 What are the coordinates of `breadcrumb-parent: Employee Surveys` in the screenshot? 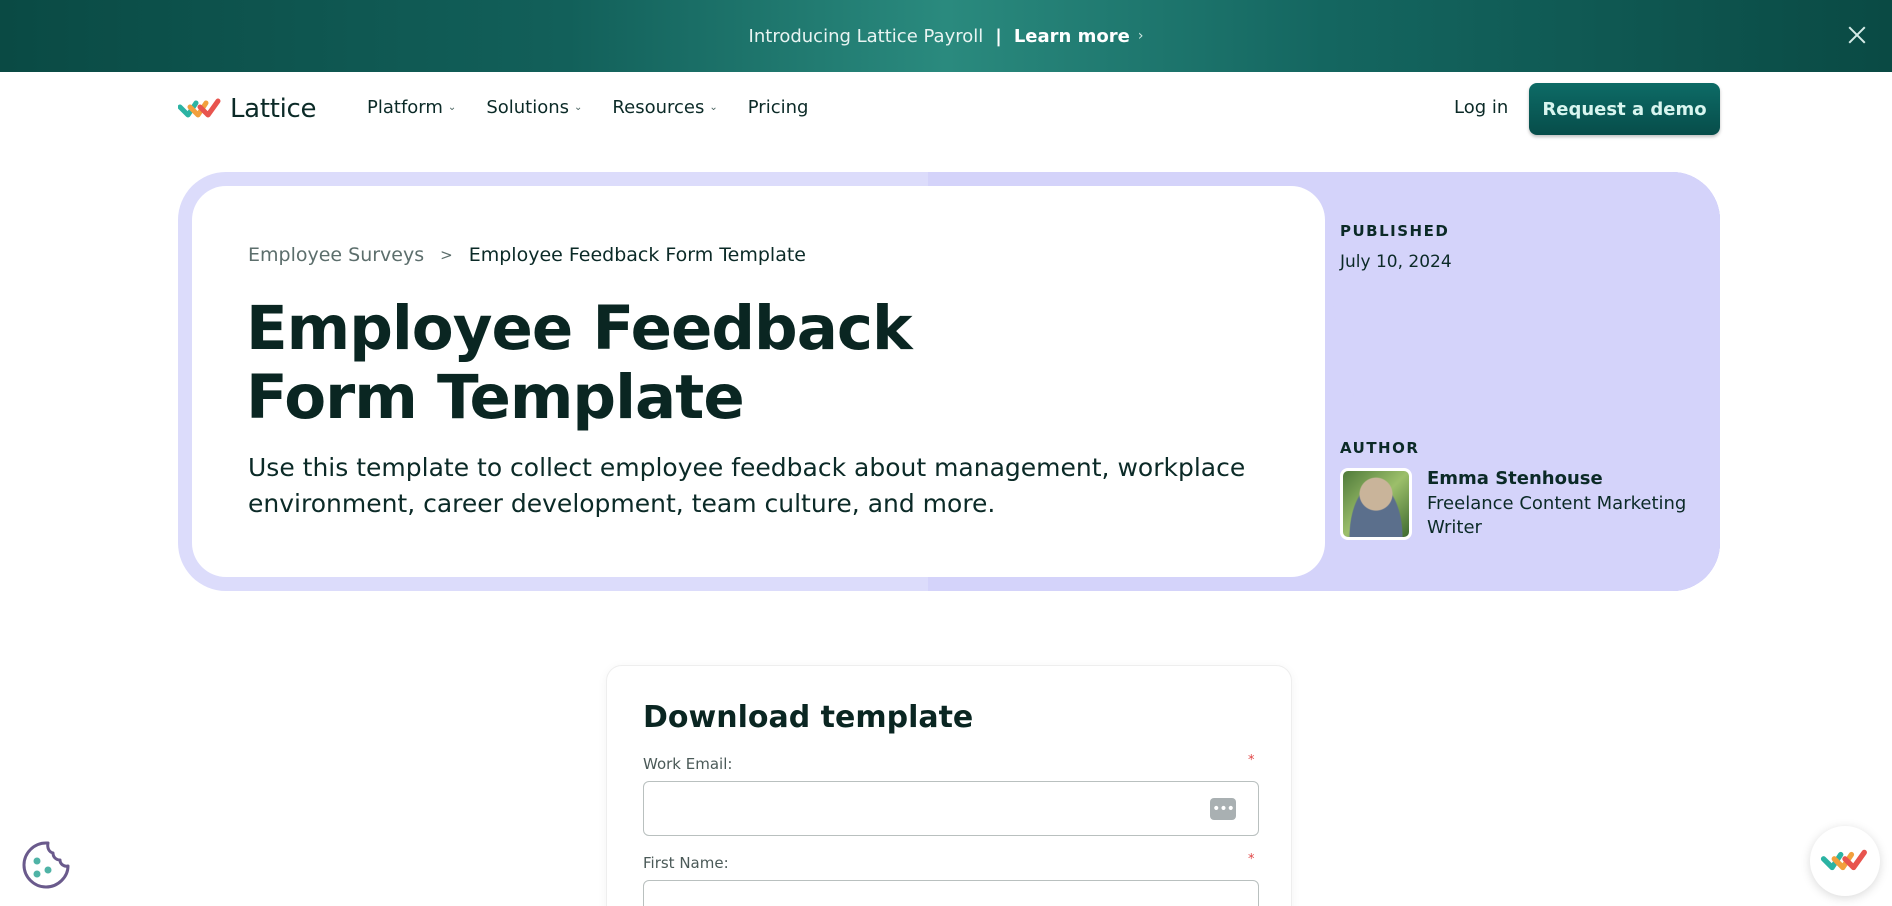 It's located at (336, 255).